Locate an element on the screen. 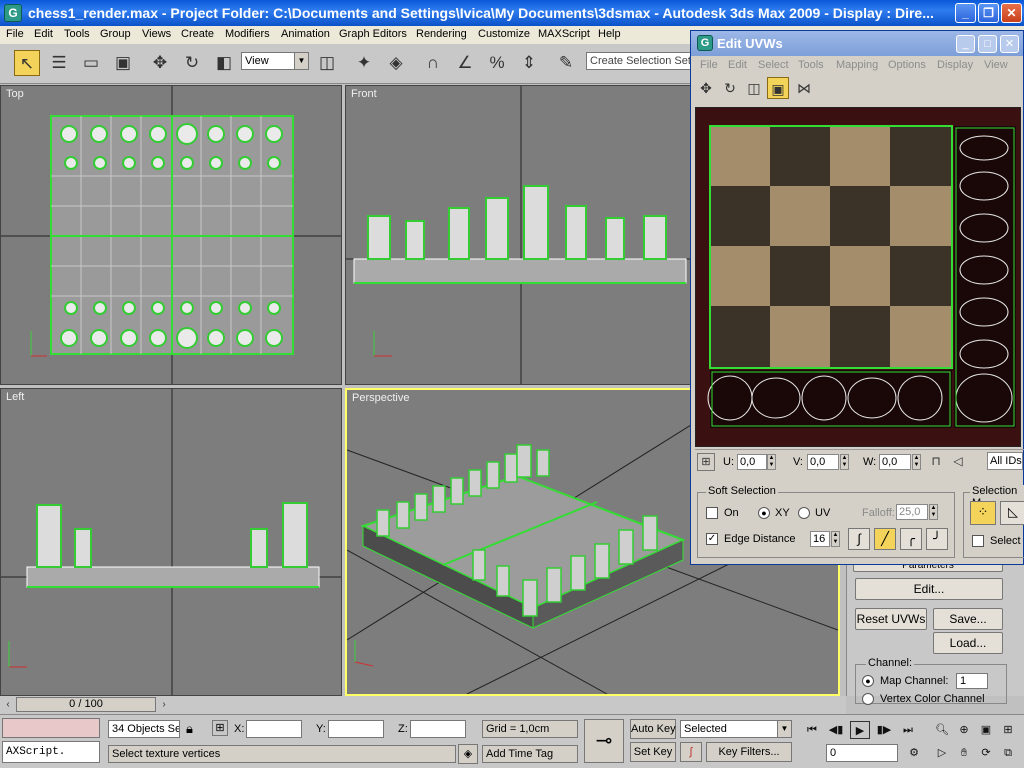  menu-group: Group is located at coordinates (115, 34).